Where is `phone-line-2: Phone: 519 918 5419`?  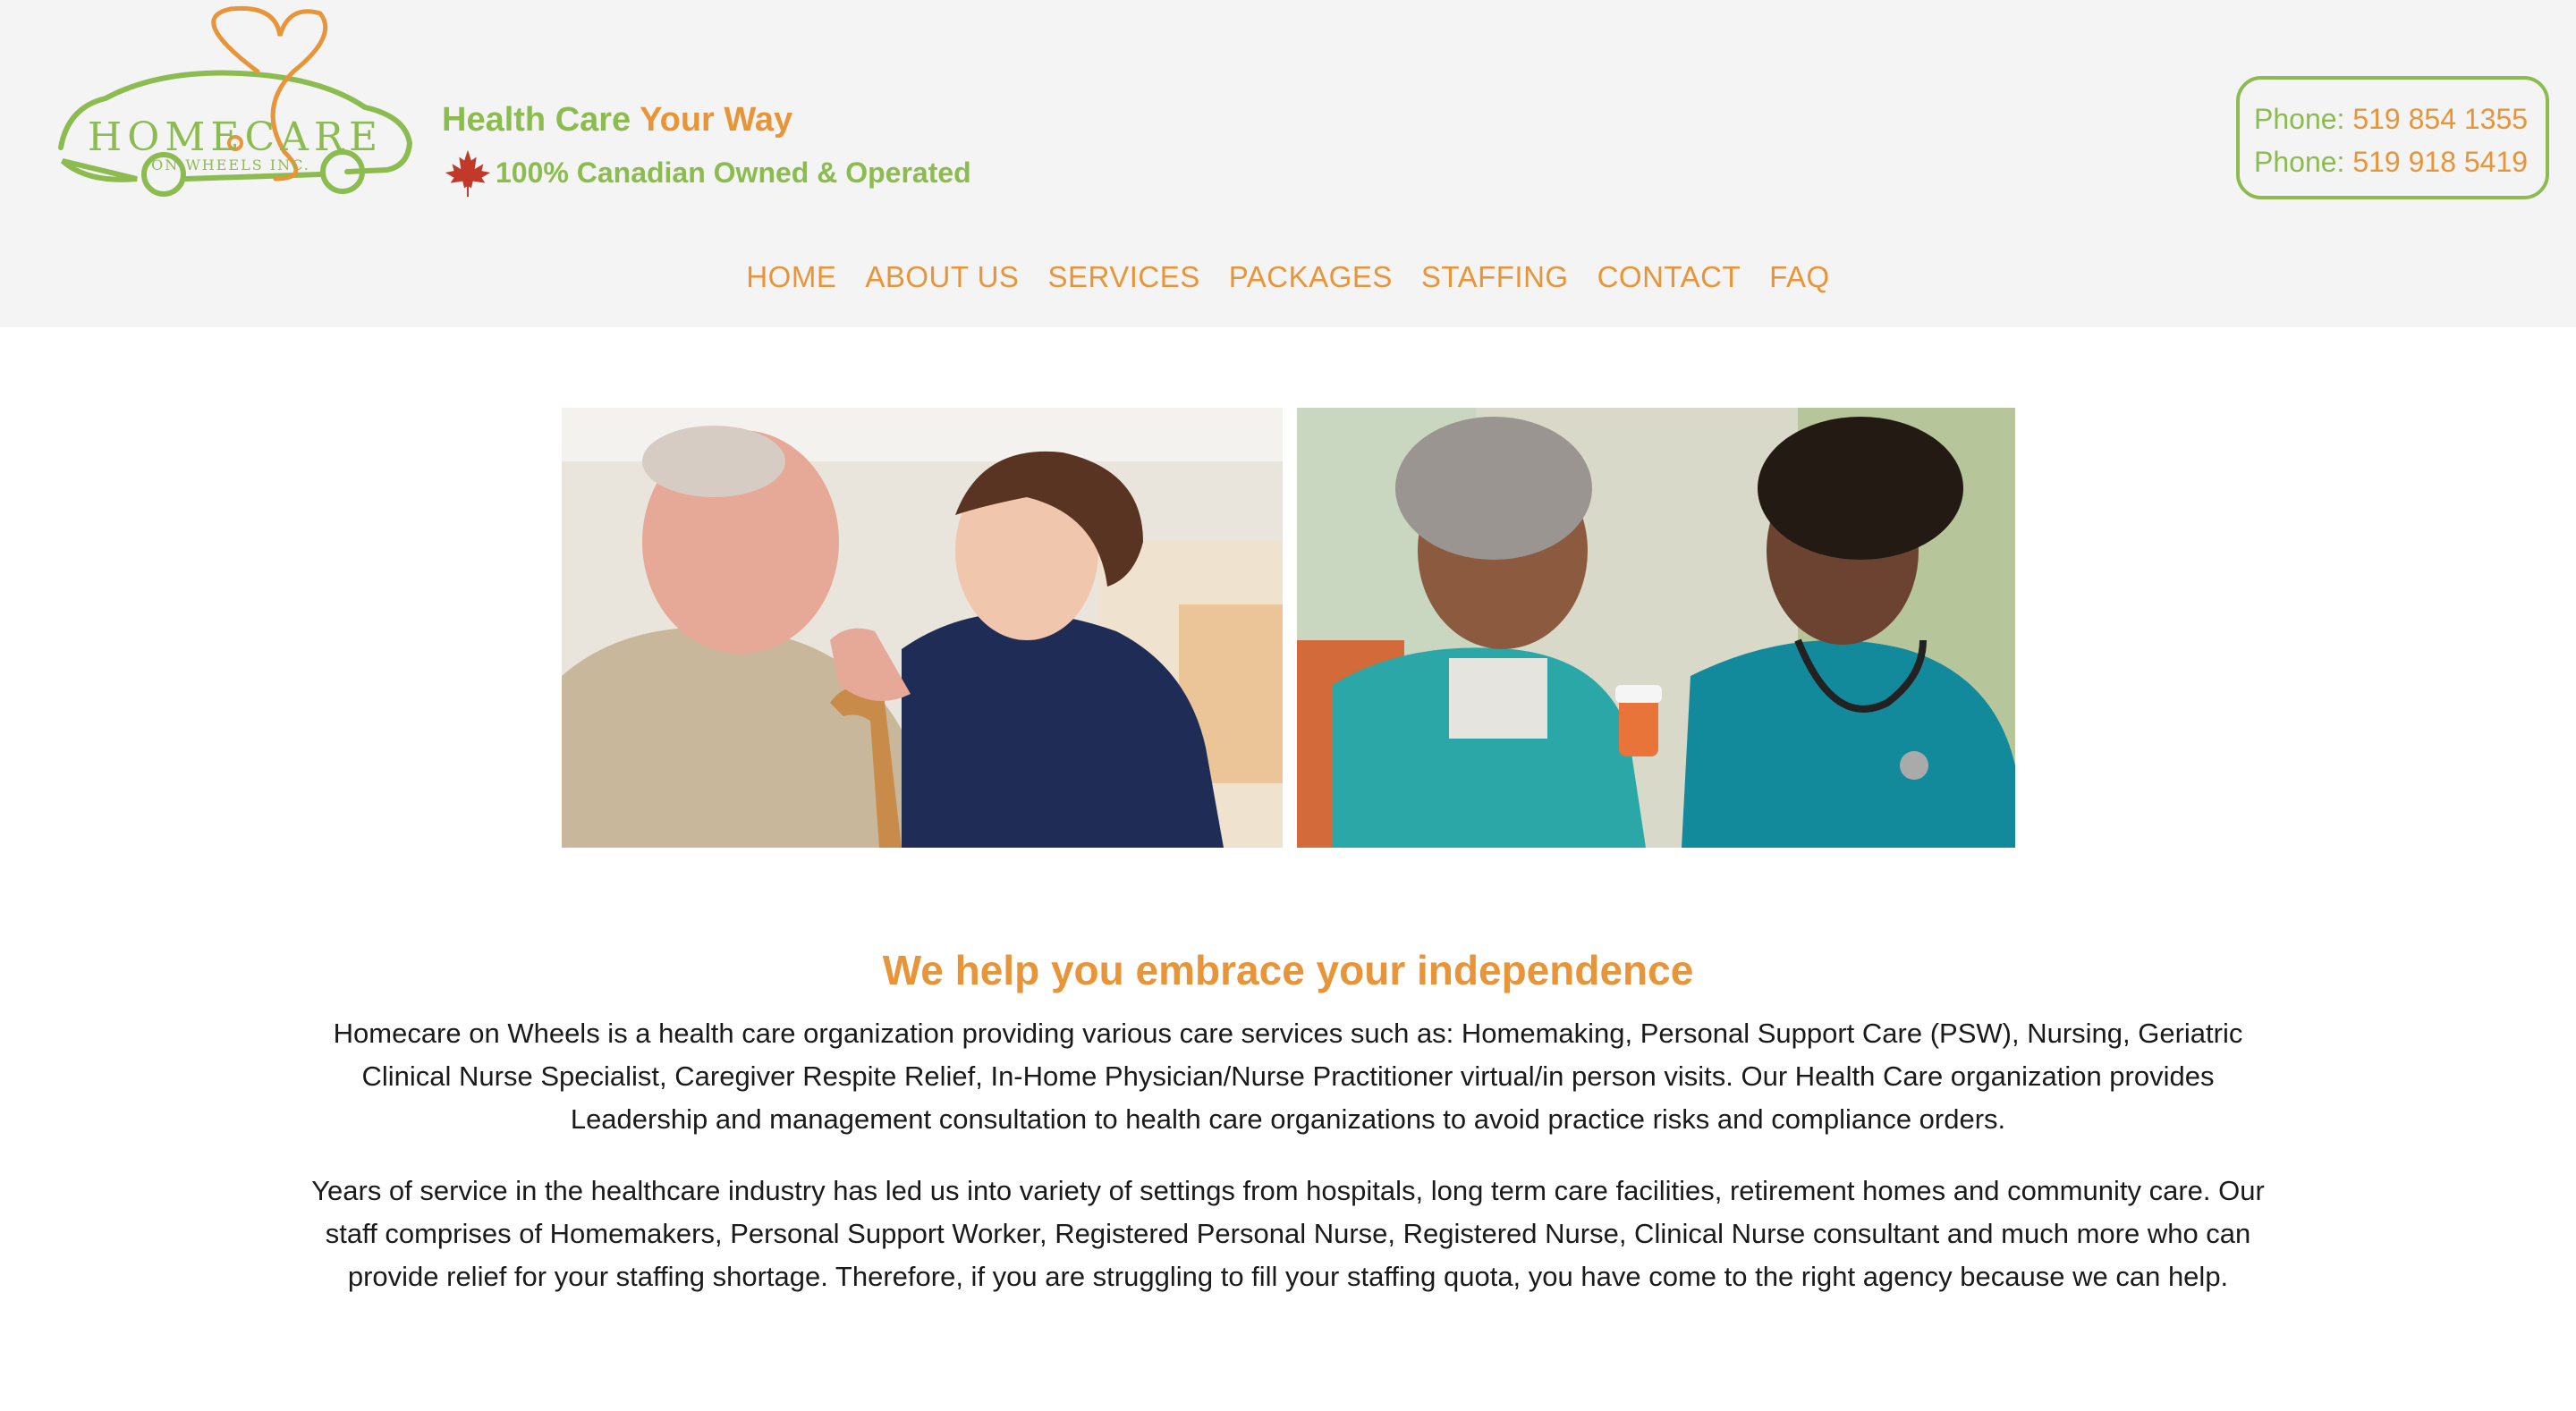
phone-line-2: Phone: 519 918 5419 is located at coordinates (2400, 162).